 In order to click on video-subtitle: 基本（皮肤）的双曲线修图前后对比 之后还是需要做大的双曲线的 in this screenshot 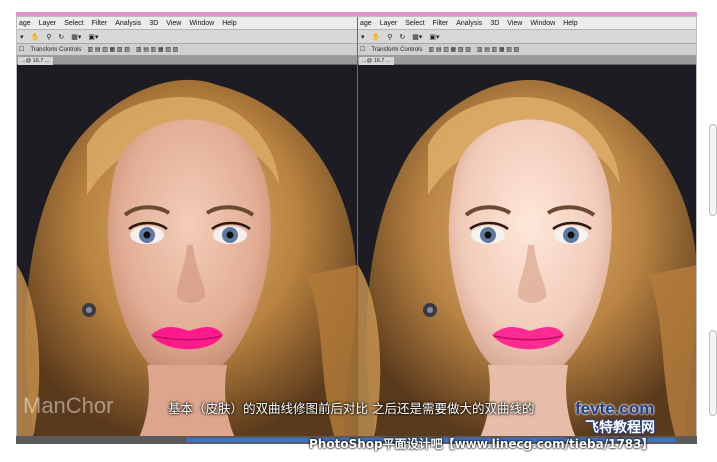, I will do `click(351, 408)`.